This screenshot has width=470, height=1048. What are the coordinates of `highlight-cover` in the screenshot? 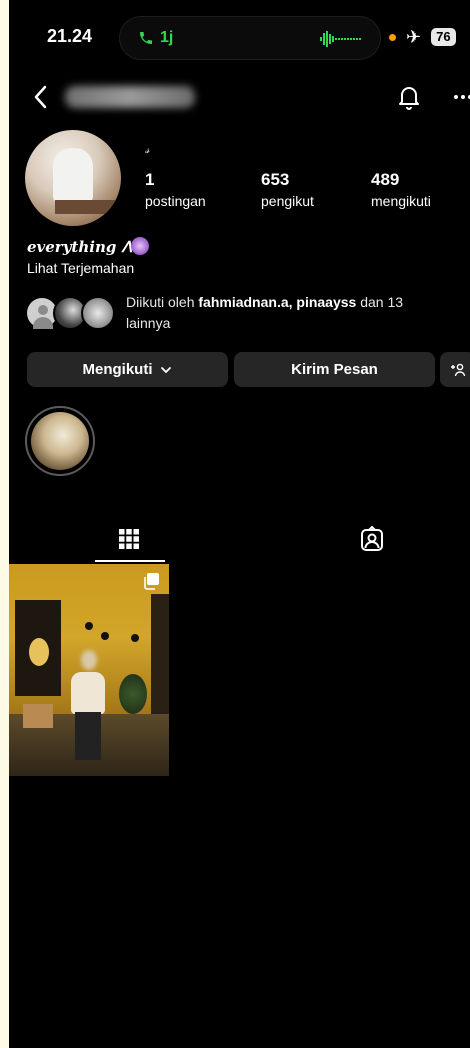 It's located at (60, 441).